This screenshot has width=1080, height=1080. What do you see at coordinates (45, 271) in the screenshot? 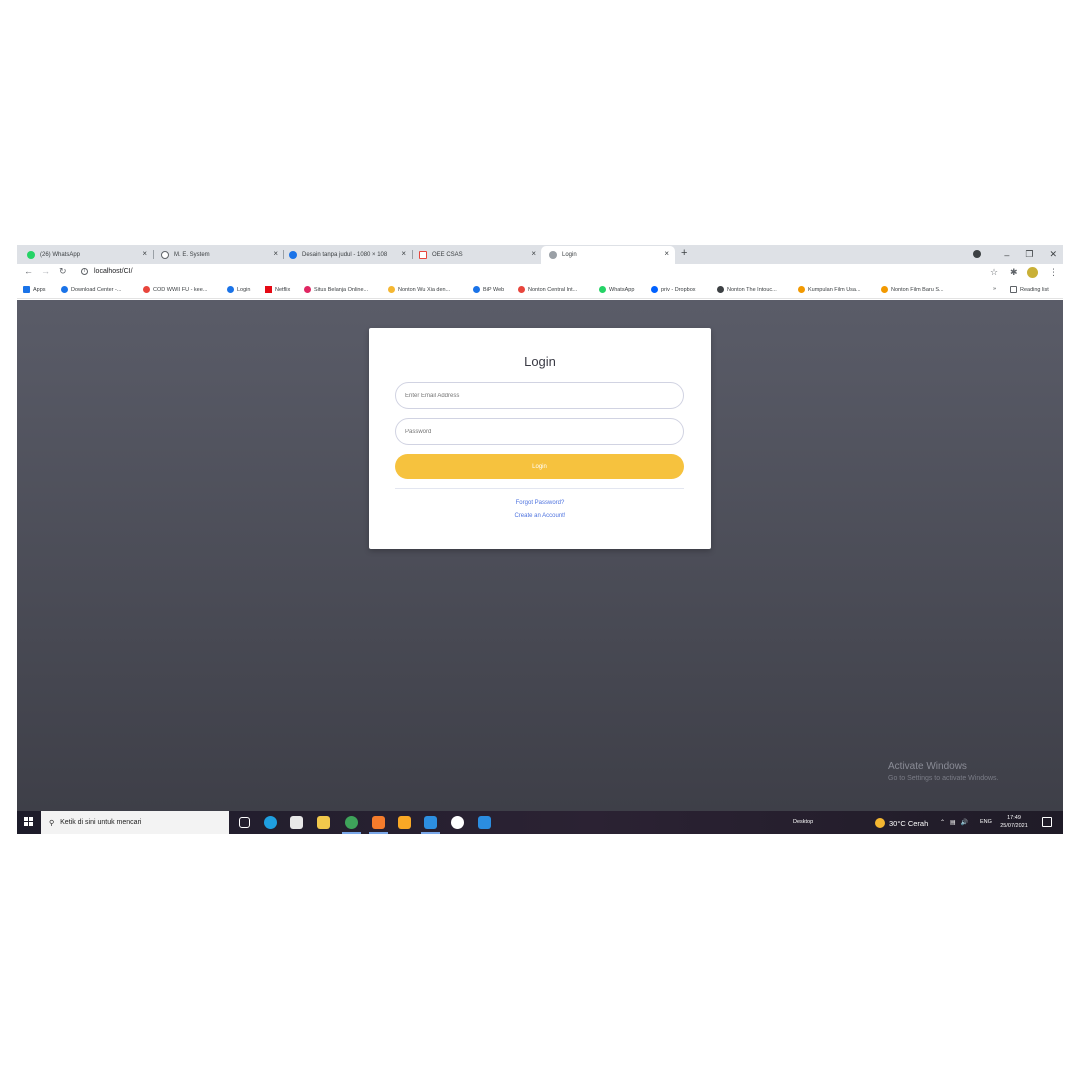
I see `forward-icon: →` at bounding box center [45, 271].